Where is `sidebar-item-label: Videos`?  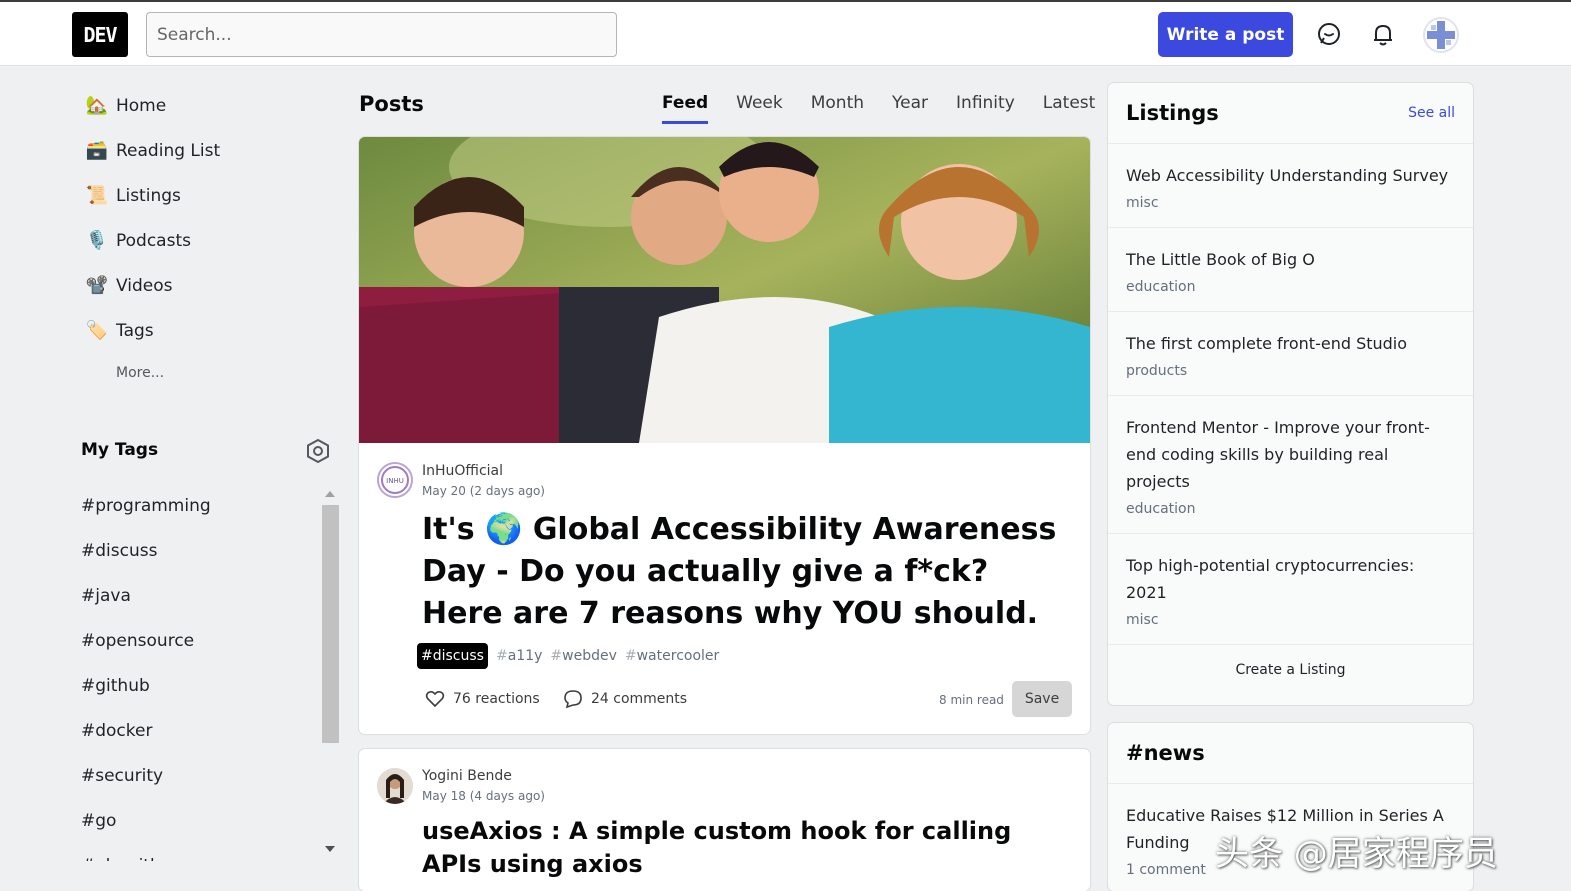
sidebar-item-label: Videos is located at coordinates (144, 285).